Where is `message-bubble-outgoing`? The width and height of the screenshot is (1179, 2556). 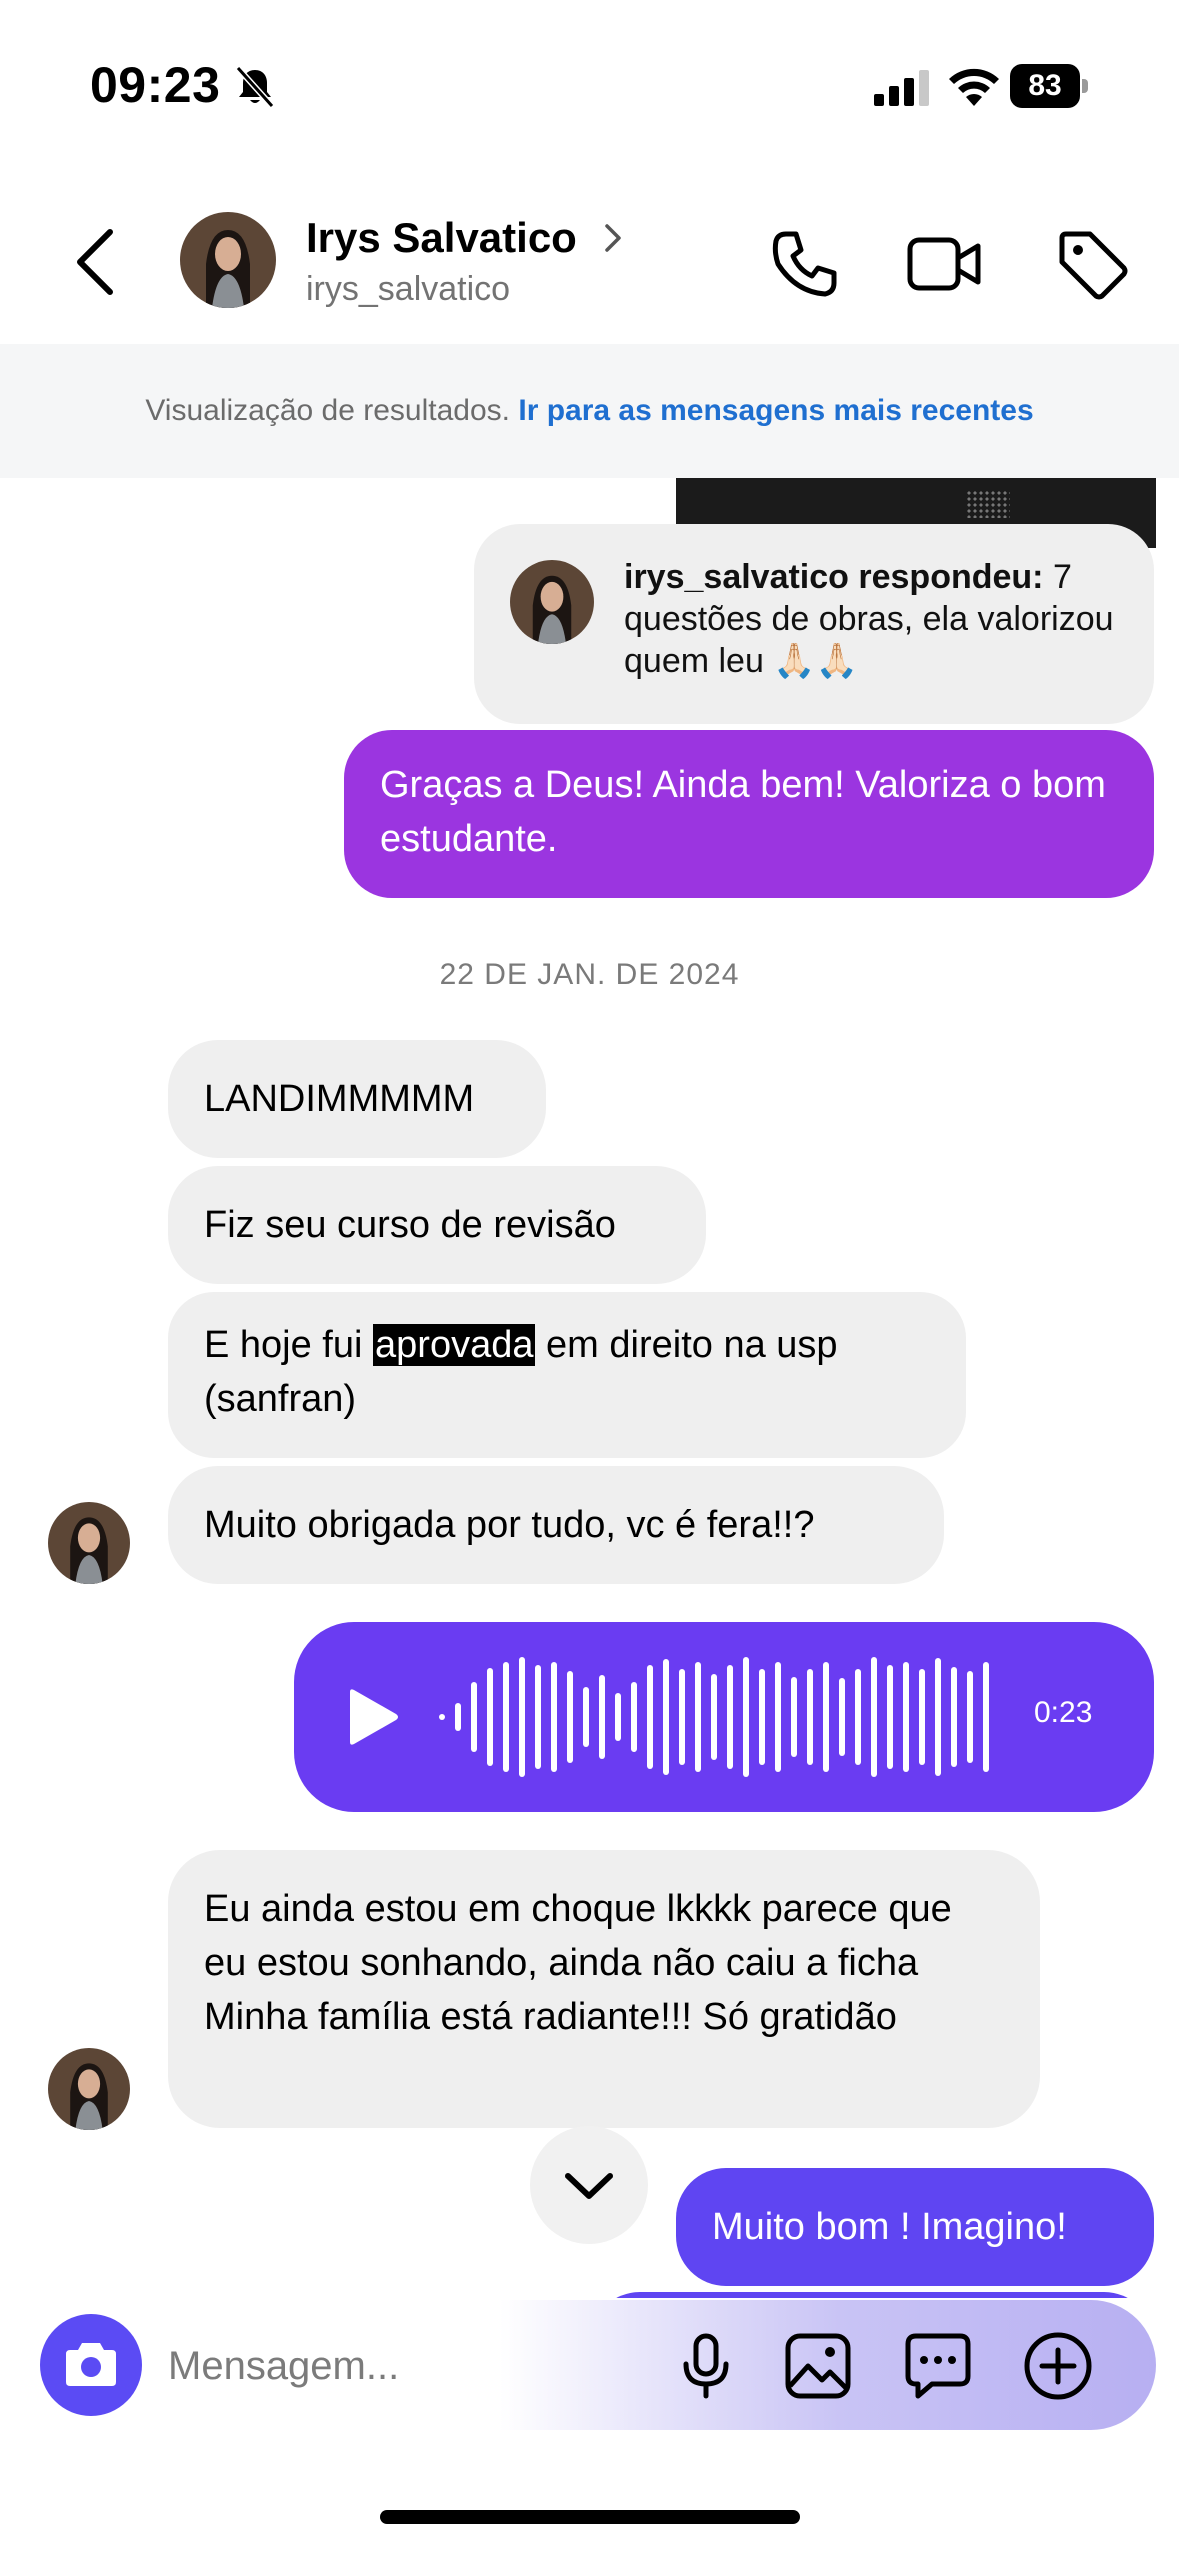
message-bubble-outgoing is located at coordinates (872, 2295).